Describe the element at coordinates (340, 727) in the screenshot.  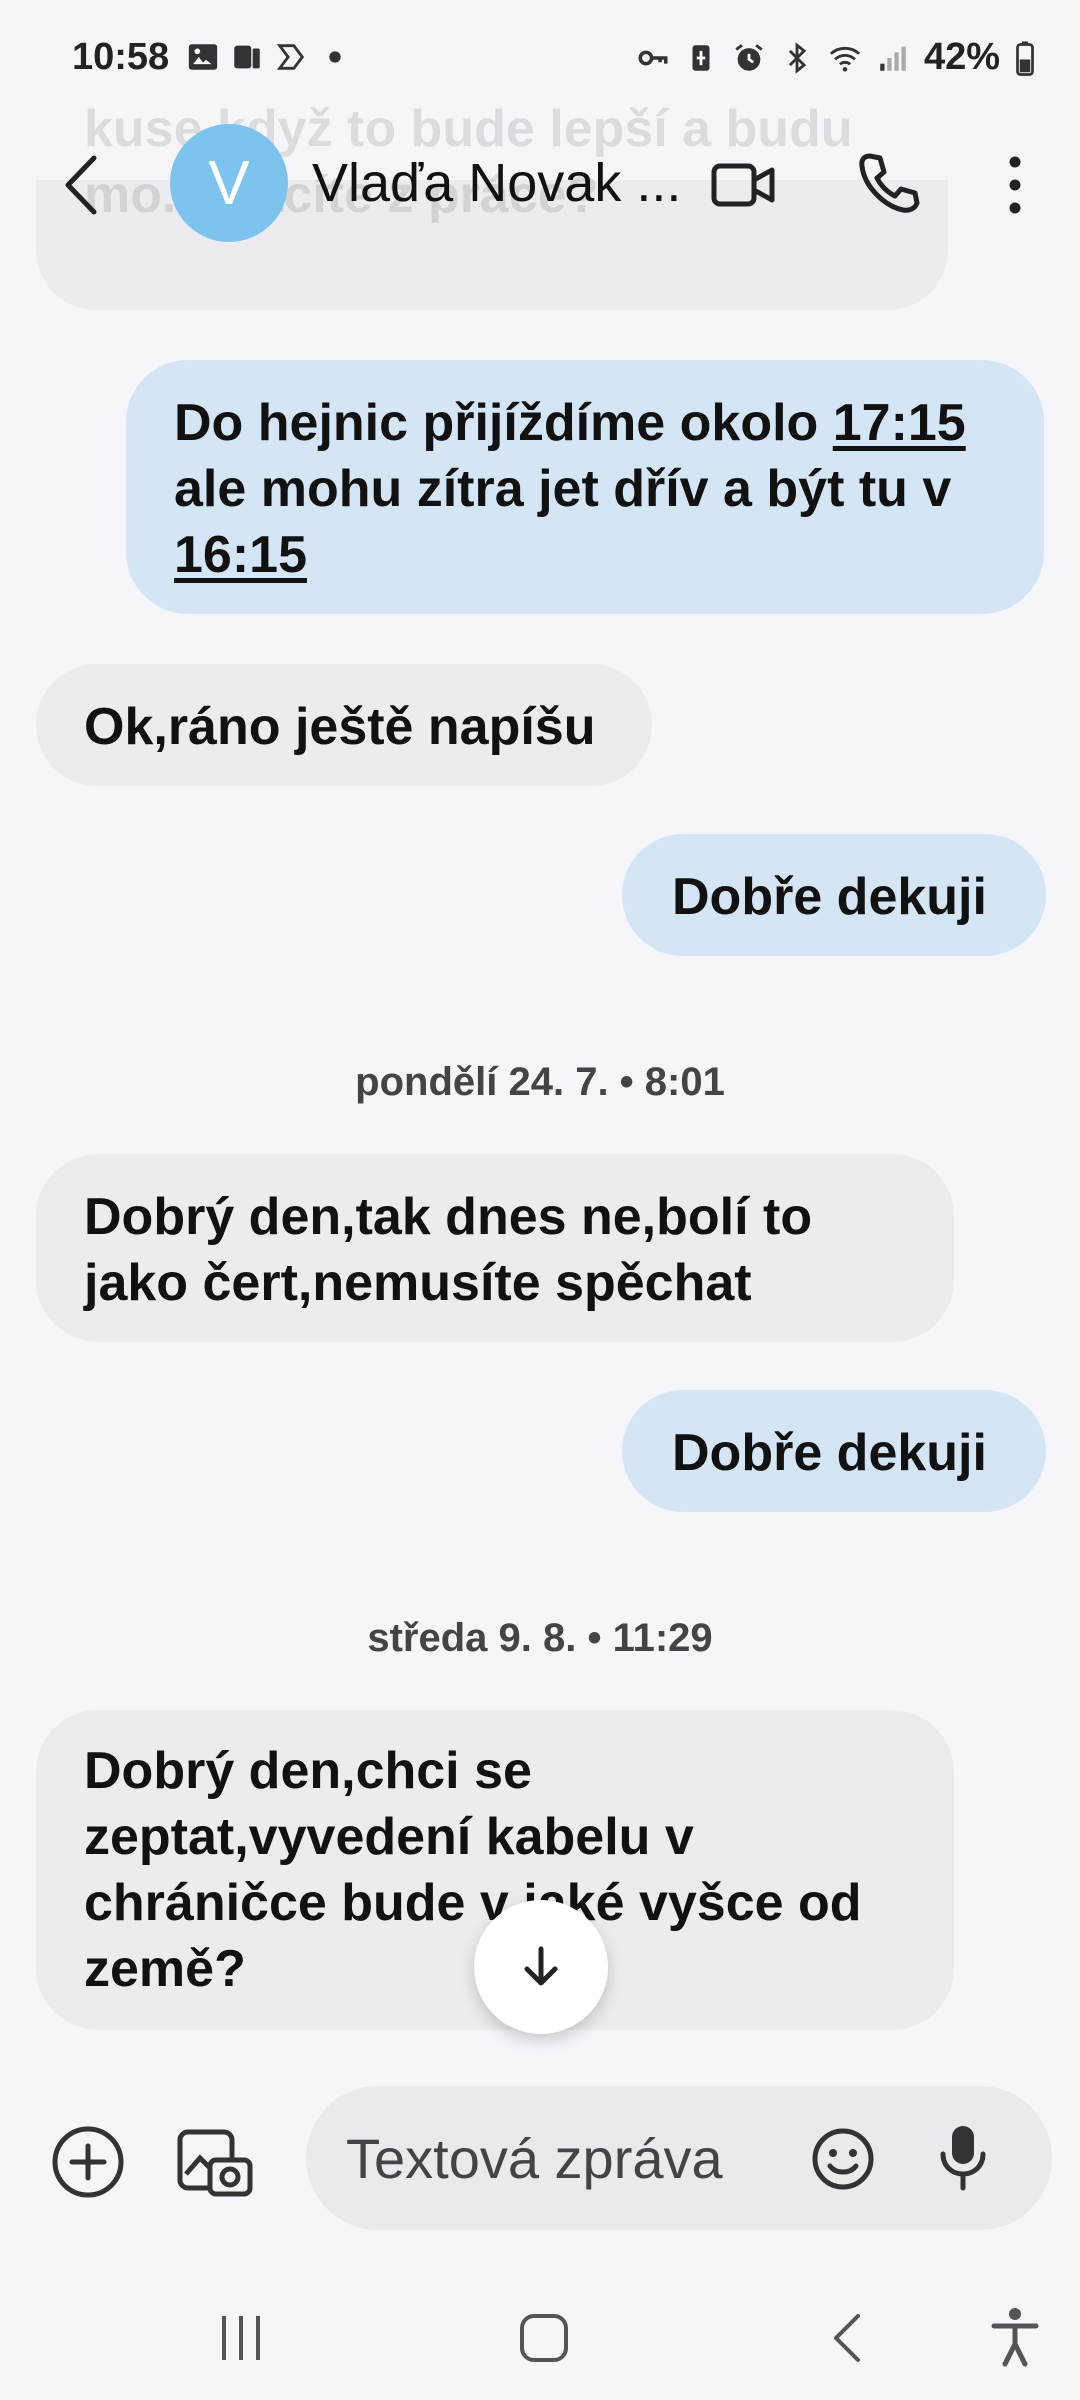
I see `message-text: Ok,ráno ještě napíšu` at that location.